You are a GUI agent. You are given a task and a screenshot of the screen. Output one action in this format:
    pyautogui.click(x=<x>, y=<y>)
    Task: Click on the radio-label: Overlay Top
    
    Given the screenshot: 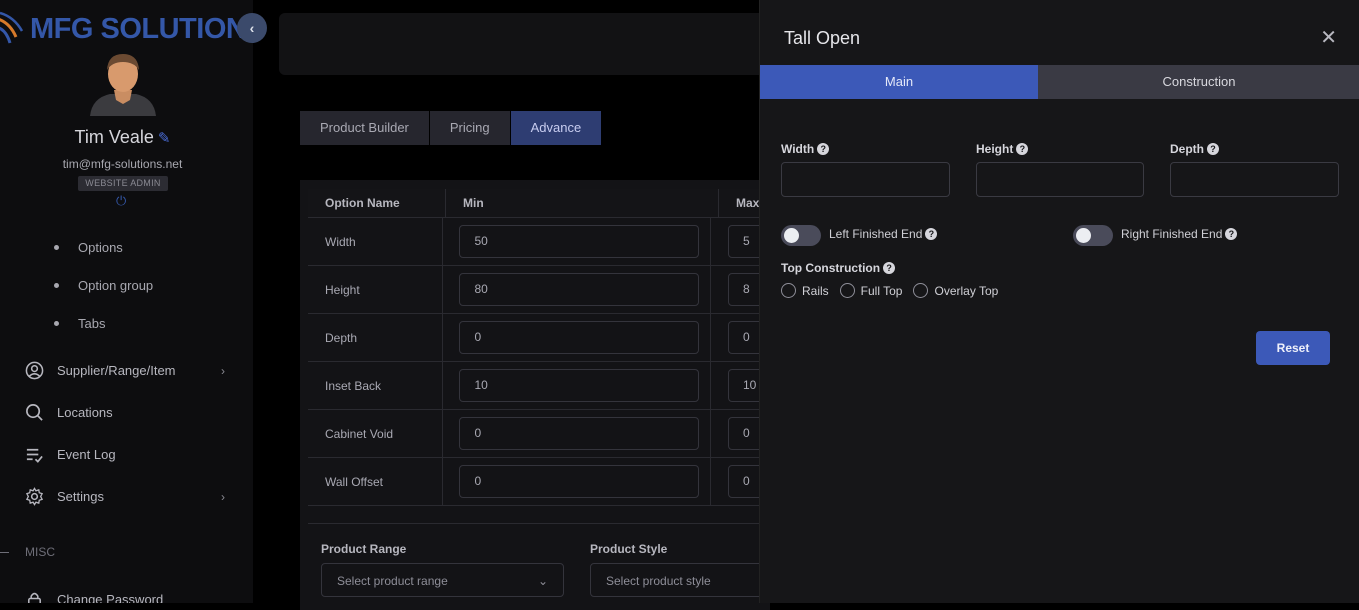 What is the action you would take?
    pyautogui.click(x=966, y=290)
    